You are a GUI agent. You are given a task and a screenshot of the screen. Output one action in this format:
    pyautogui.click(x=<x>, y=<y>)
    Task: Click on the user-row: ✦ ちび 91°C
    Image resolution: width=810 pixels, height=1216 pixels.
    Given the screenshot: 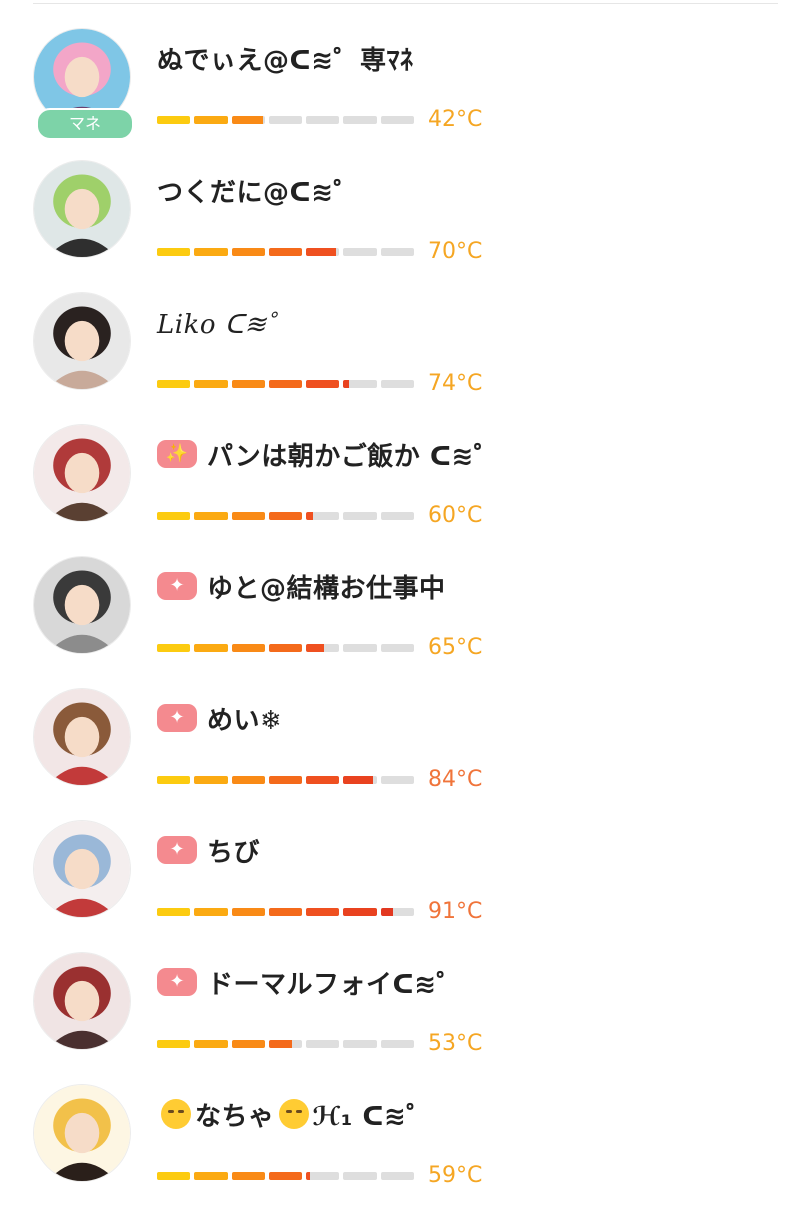 What is the action you would take?
    pyautogui.click(x=405, y=886)
    